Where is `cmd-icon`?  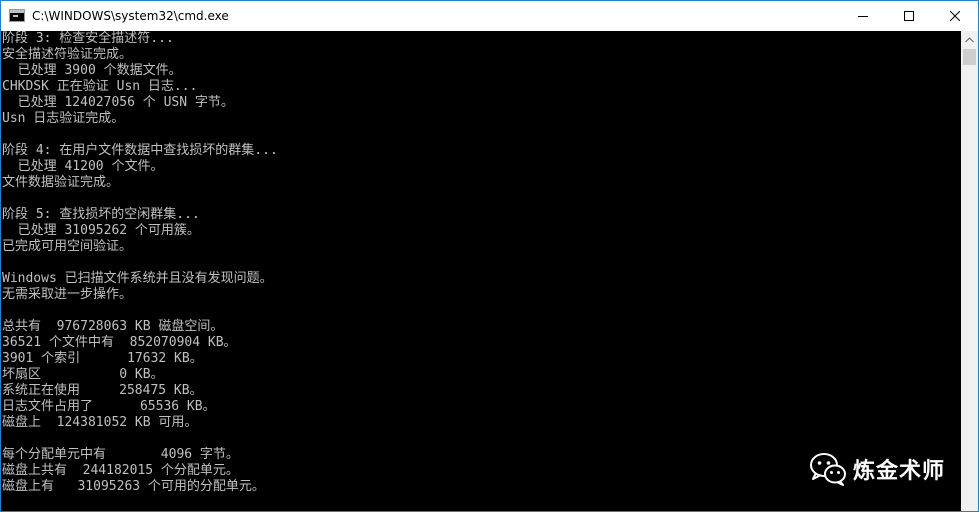 cmd-icon is located at coordinates (17, 15).